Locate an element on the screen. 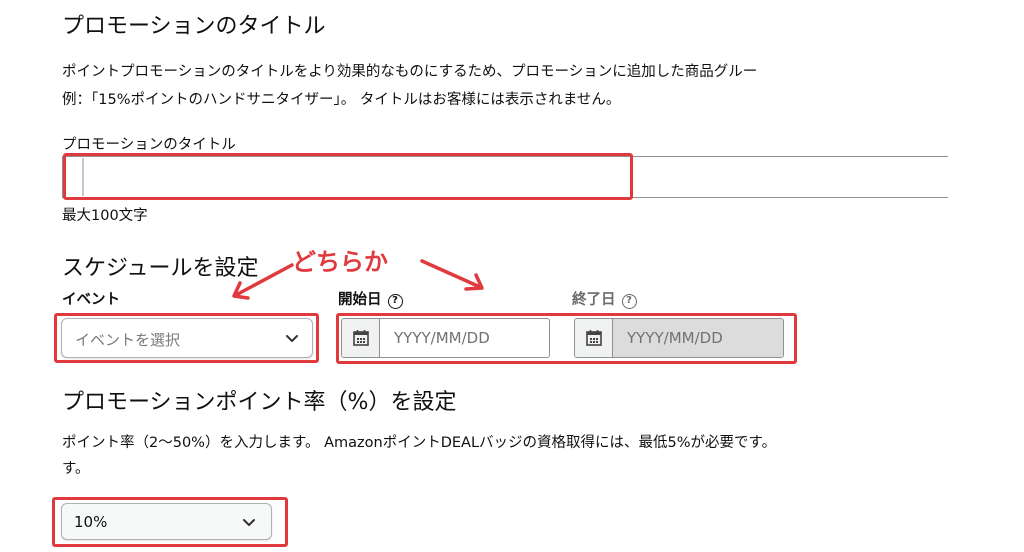  end-date-input: YYYY/MM/DD is located at coordinates (679, 338).